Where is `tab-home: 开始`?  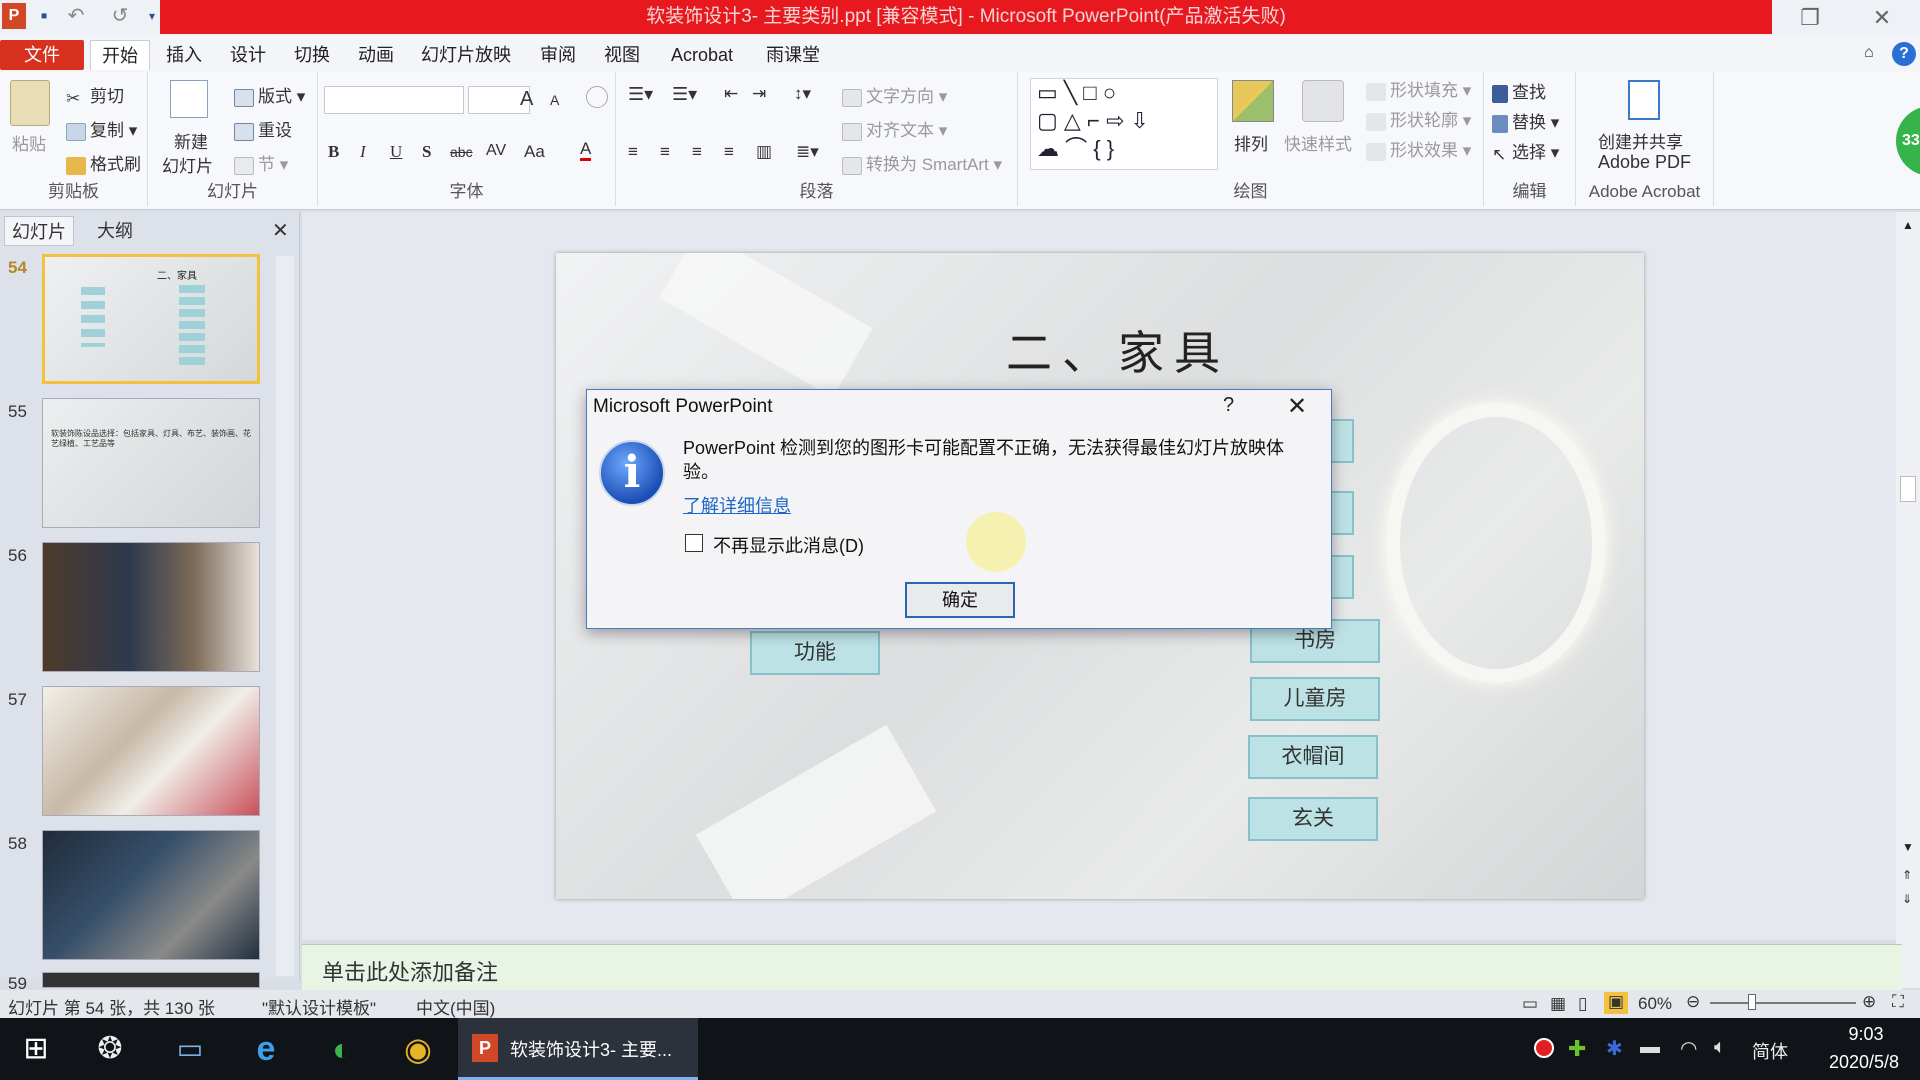
tab-home: 开始 is located at coordinates (120, 55).